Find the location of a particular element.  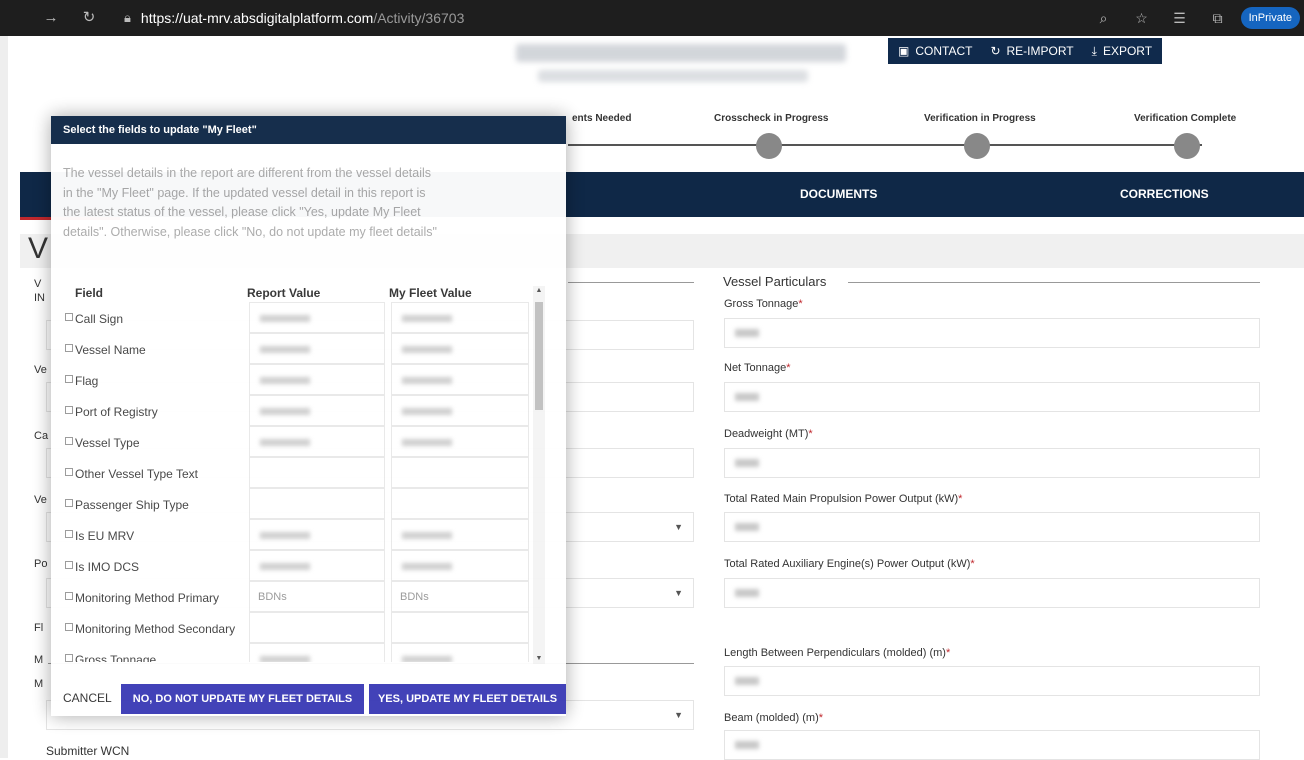

gross-tonnage-label: Gross Tonnage* is located at coordinates (763, 304).